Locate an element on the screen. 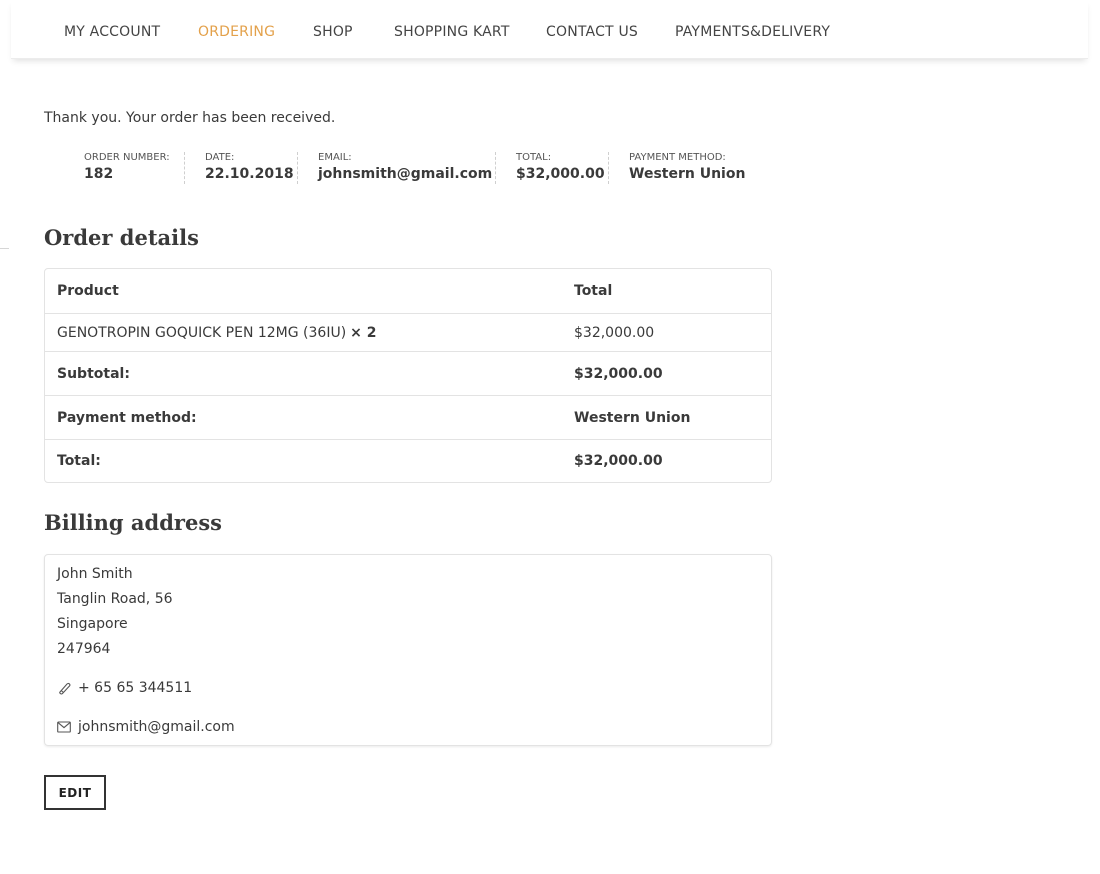 The height and width of the screenshot is (874, 1100). billing-email: johnsmith@gmail.com is located at coordinates (146, 727).